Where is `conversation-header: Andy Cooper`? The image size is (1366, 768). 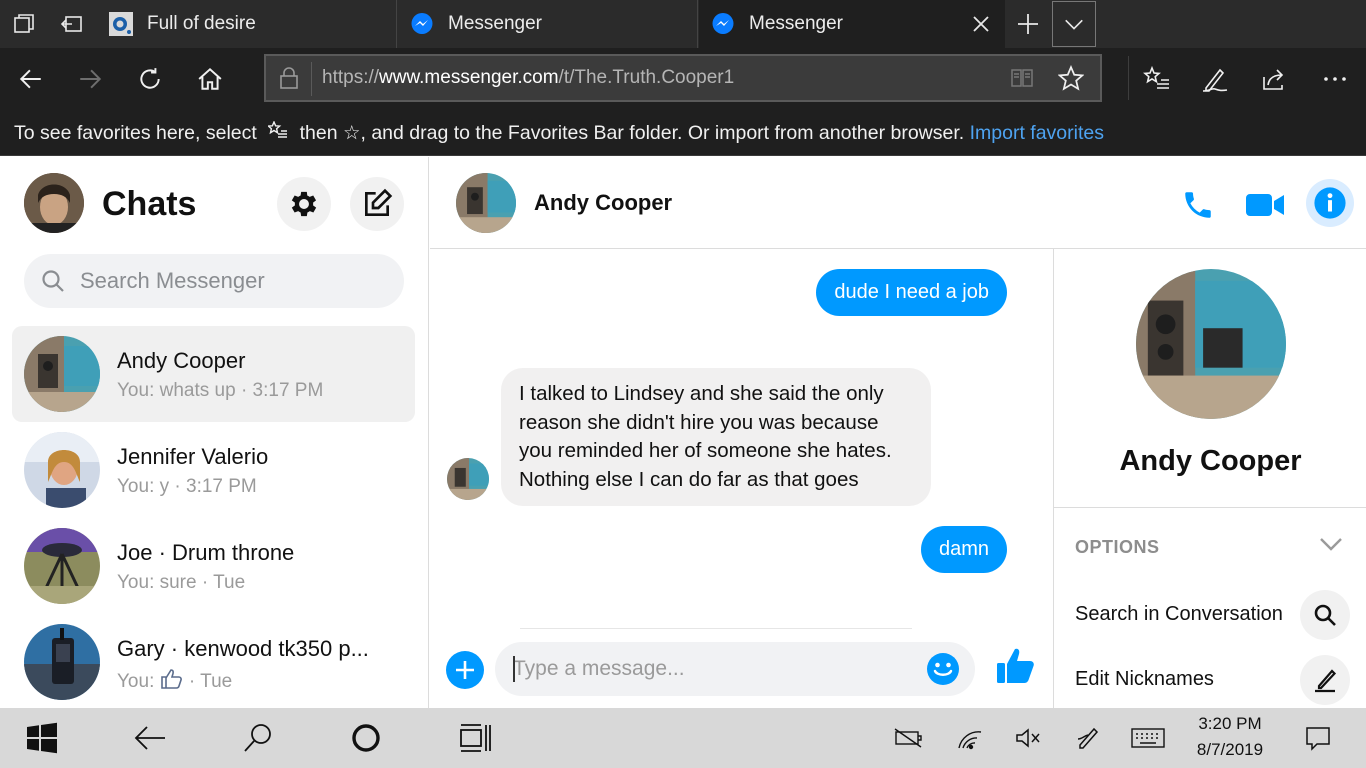 conversation-header: Andy Cooper is located at coordinates (898, 203).